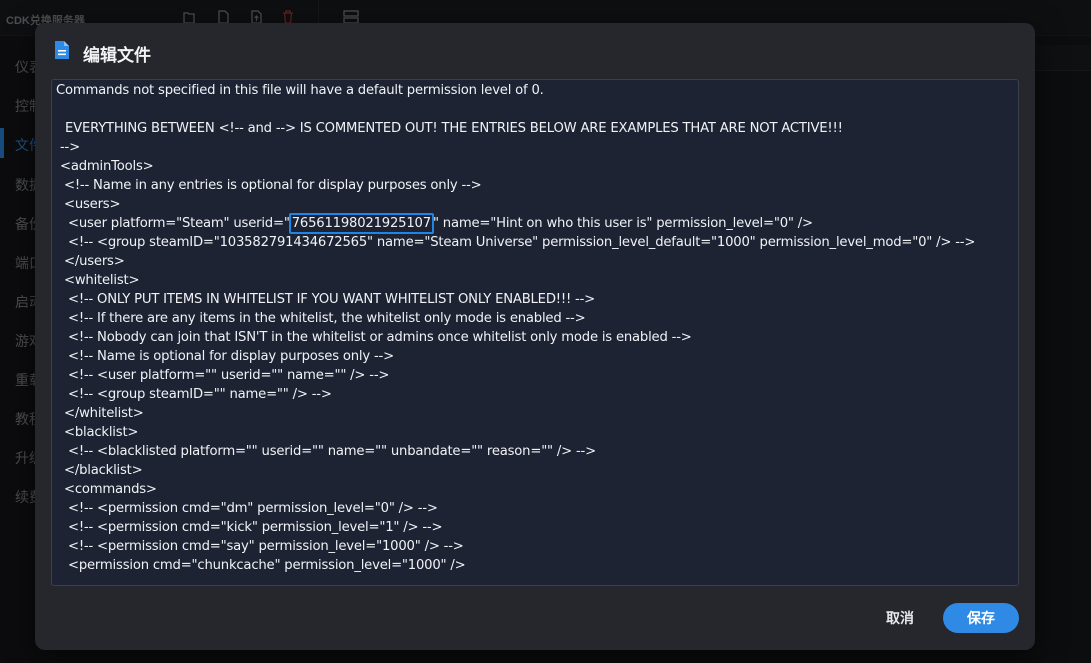 The image size is (1091, 663). Describe the element at coordinates (108, 489) in the screenshot. I see `code-line: <commands>` at that location.